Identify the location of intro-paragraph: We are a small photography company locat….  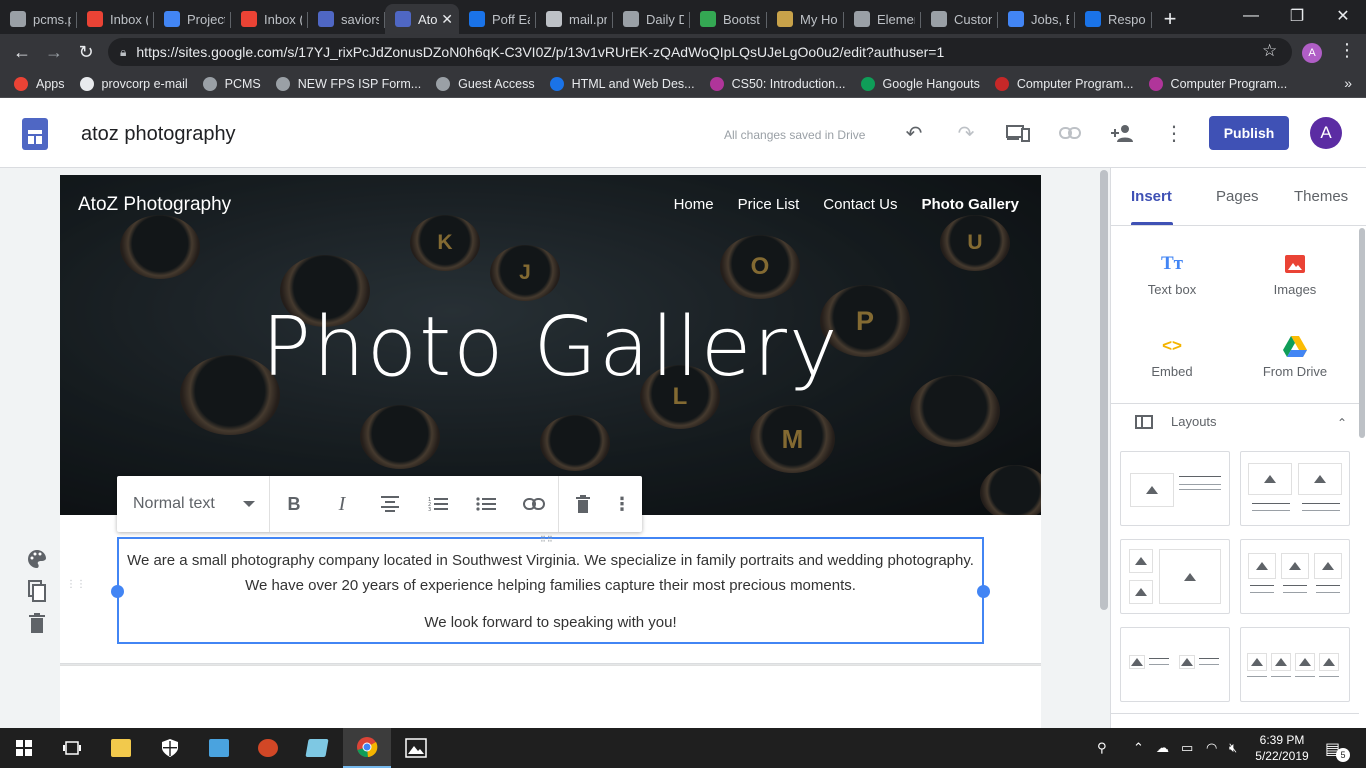
(550, 573).